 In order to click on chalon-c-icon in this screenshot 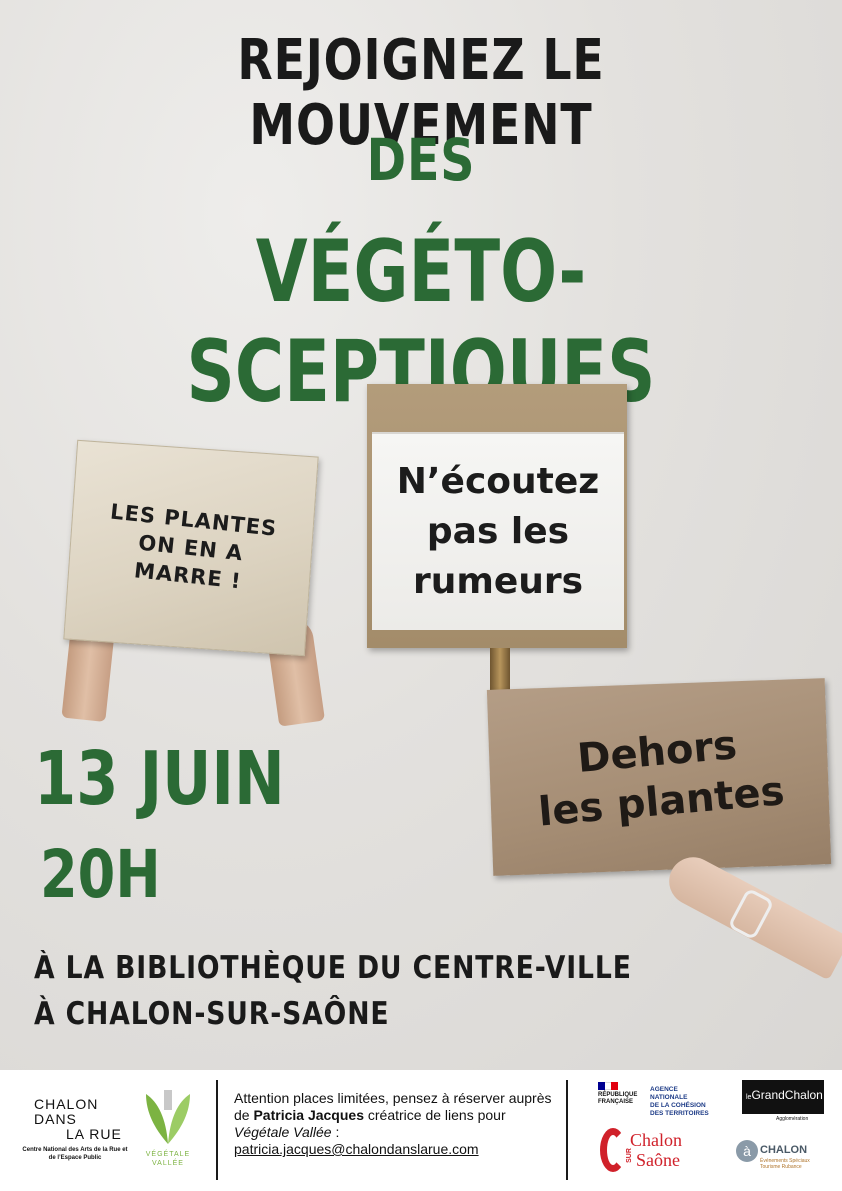, I will do `click(613, 1150)`.